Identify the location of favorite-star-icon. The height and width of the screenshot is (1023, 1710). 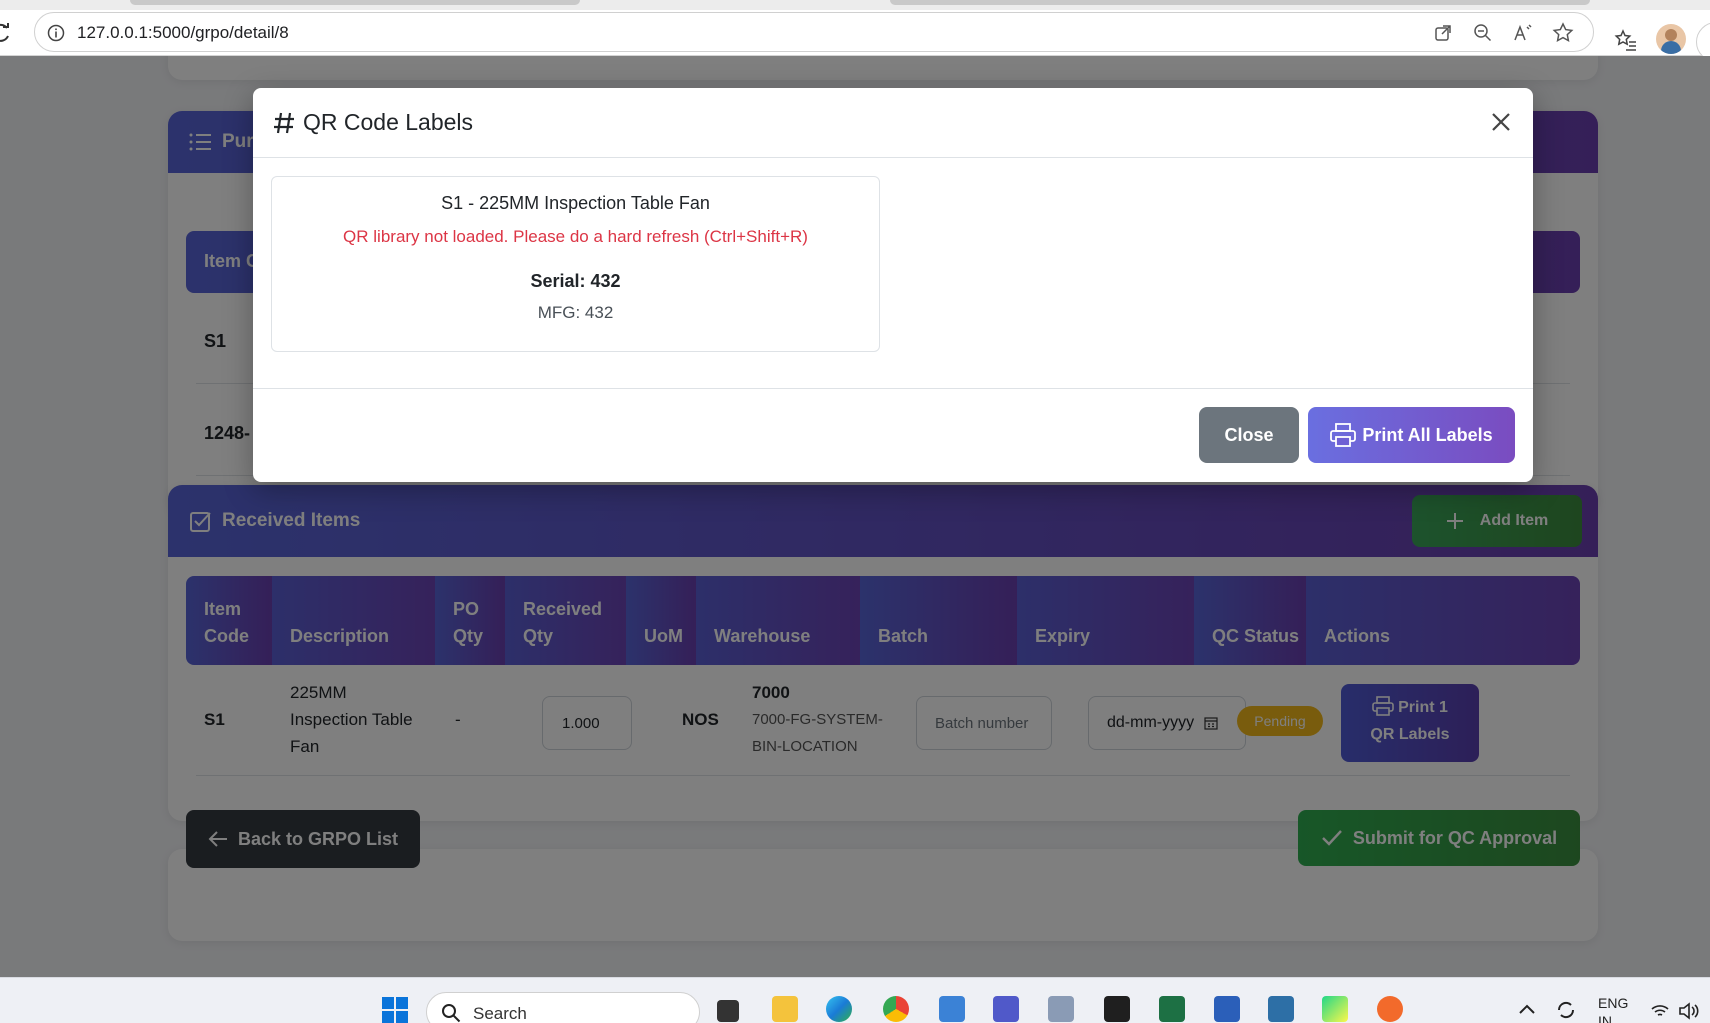
(1563, 33).